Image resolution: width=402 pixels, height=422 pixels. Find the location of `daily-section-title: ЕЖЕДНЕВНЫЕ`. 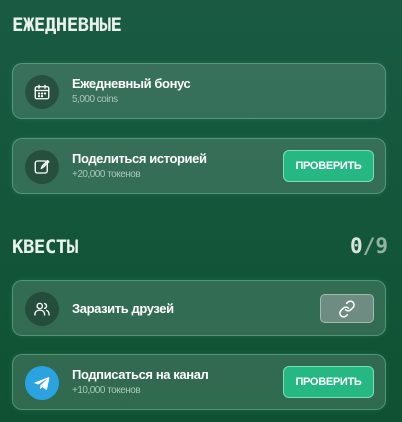

daily-section-title: ЕЖЕДНЕВНЫЕ is located at coordinates (67, 25).